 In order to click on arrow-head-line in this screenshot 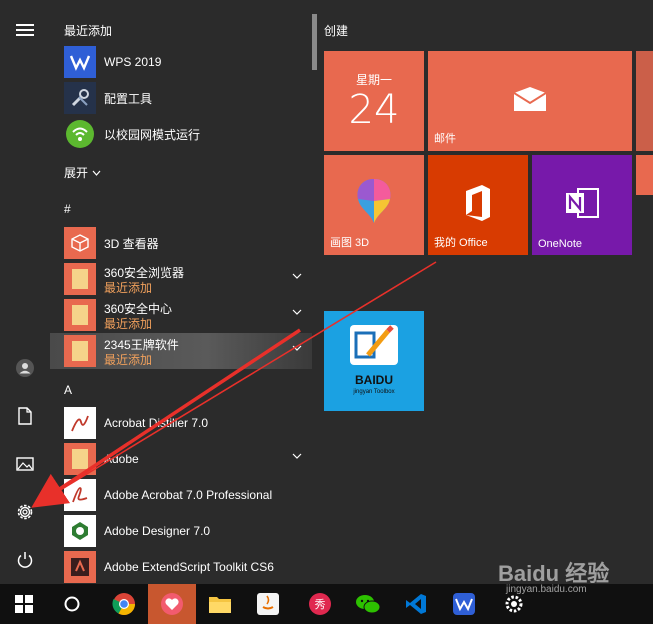, I will do `click(166, 418)`.